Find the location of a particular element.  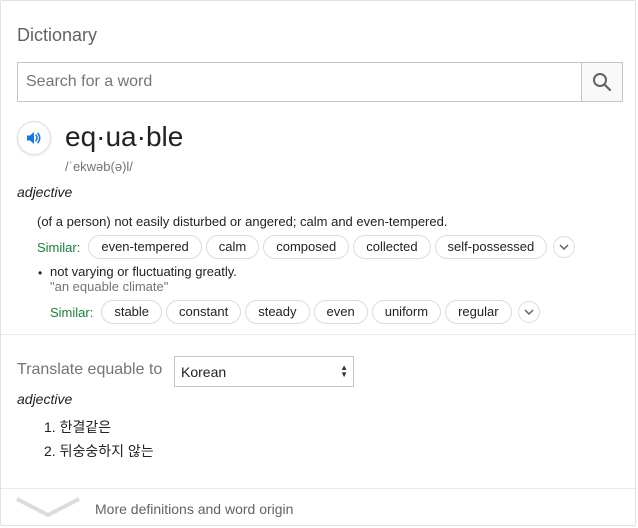

part-of-speech: adjective is located at coordinates (45, 192).